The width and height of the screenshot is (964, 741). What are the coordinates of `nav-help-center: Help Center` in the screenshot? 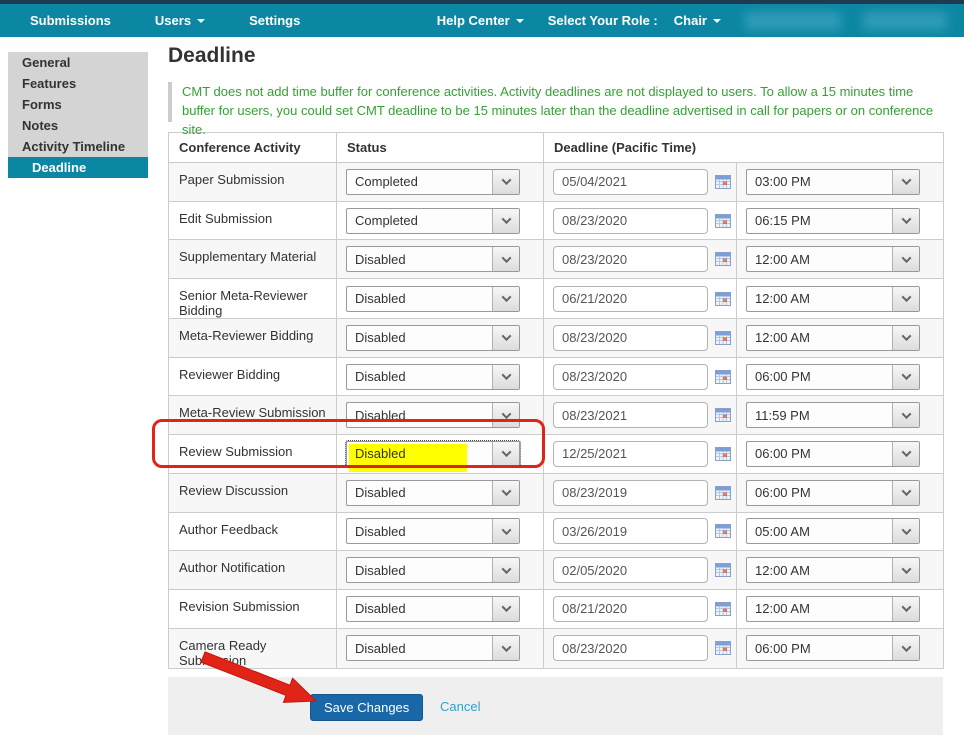 It's located at (480, 20).